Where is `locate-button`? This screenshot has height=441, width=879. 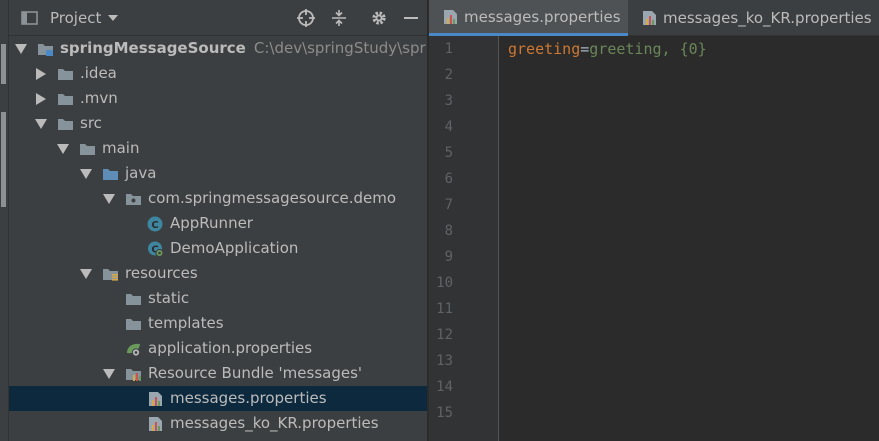
locate-button is located at coordinates (306, 18).